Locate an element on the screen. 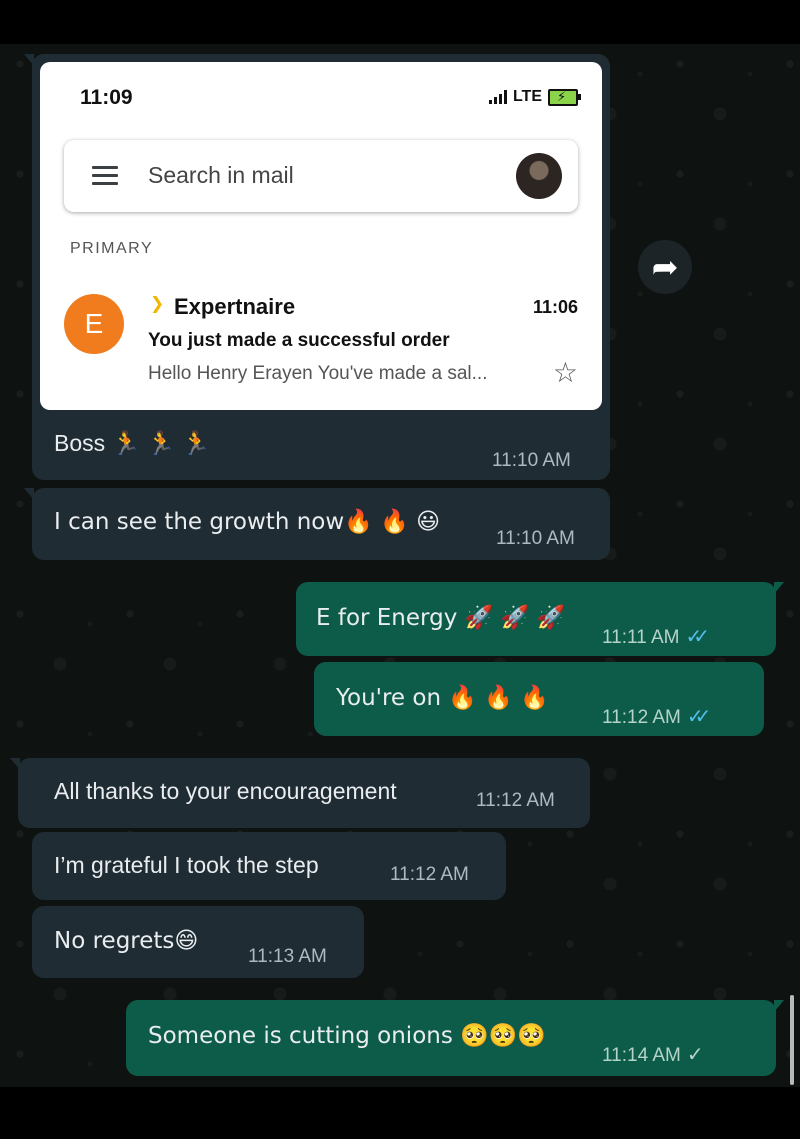 This screenshot has height=1139, width=800. signal-icon is located at coordinates (497, 97).